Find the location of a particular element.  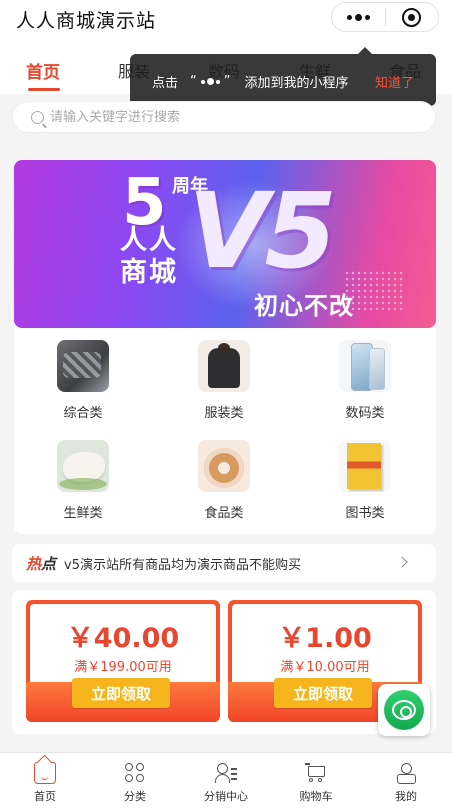

hot-label: 热点 is located at coordinates (41, 563).